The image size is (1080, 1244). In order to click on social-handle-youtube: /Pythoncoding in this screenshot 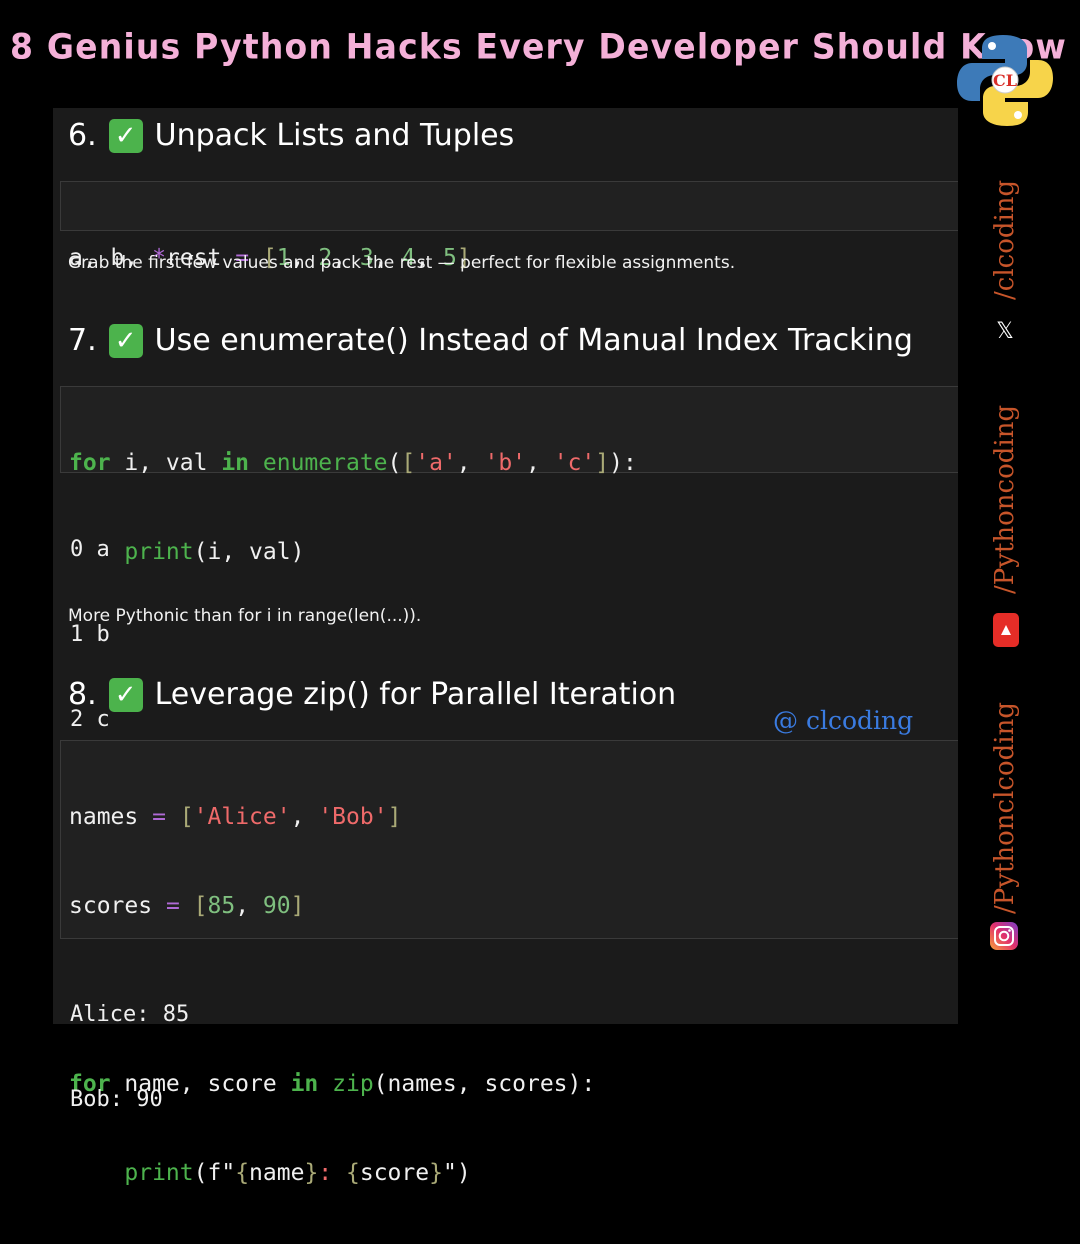, I will do `click(1005, 499)`.